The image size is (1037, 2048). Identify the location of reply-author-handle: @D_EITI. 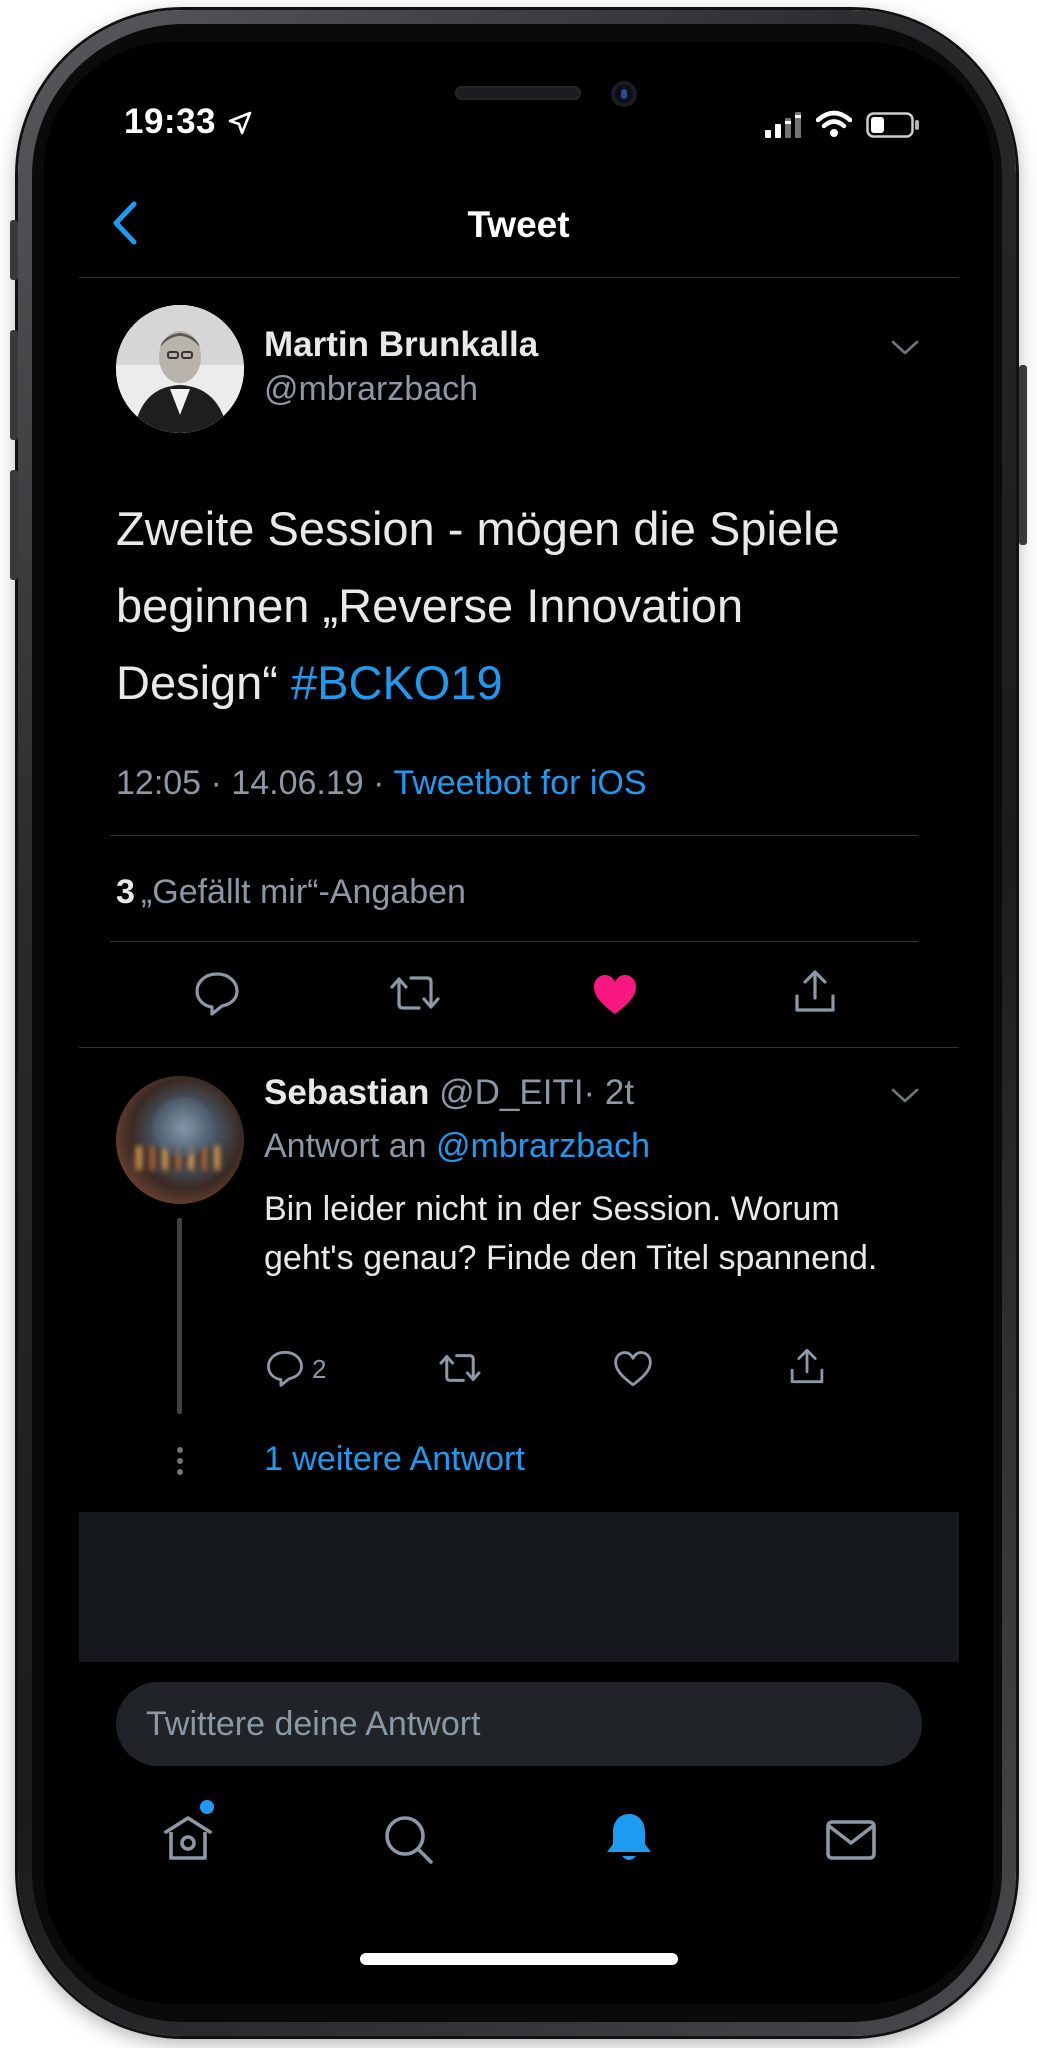
(511, 1092).